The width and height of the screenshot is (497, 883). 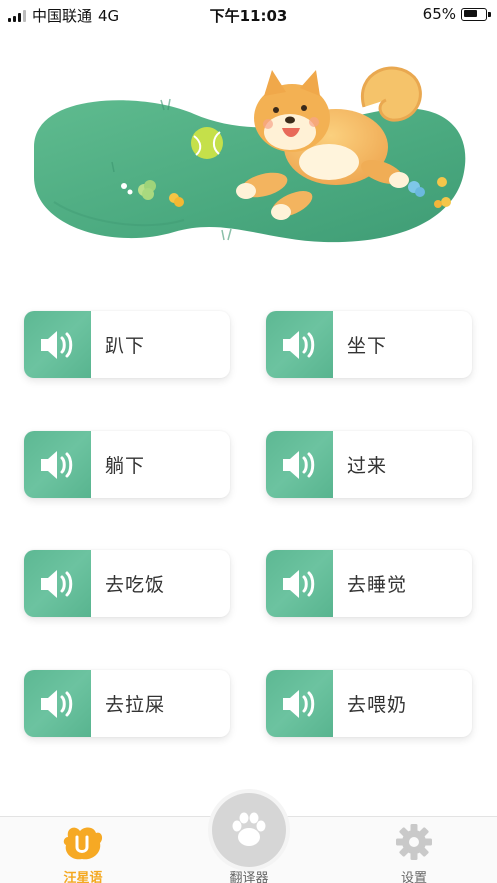 I want to click on gear-icon, so click(x=414, y=842).